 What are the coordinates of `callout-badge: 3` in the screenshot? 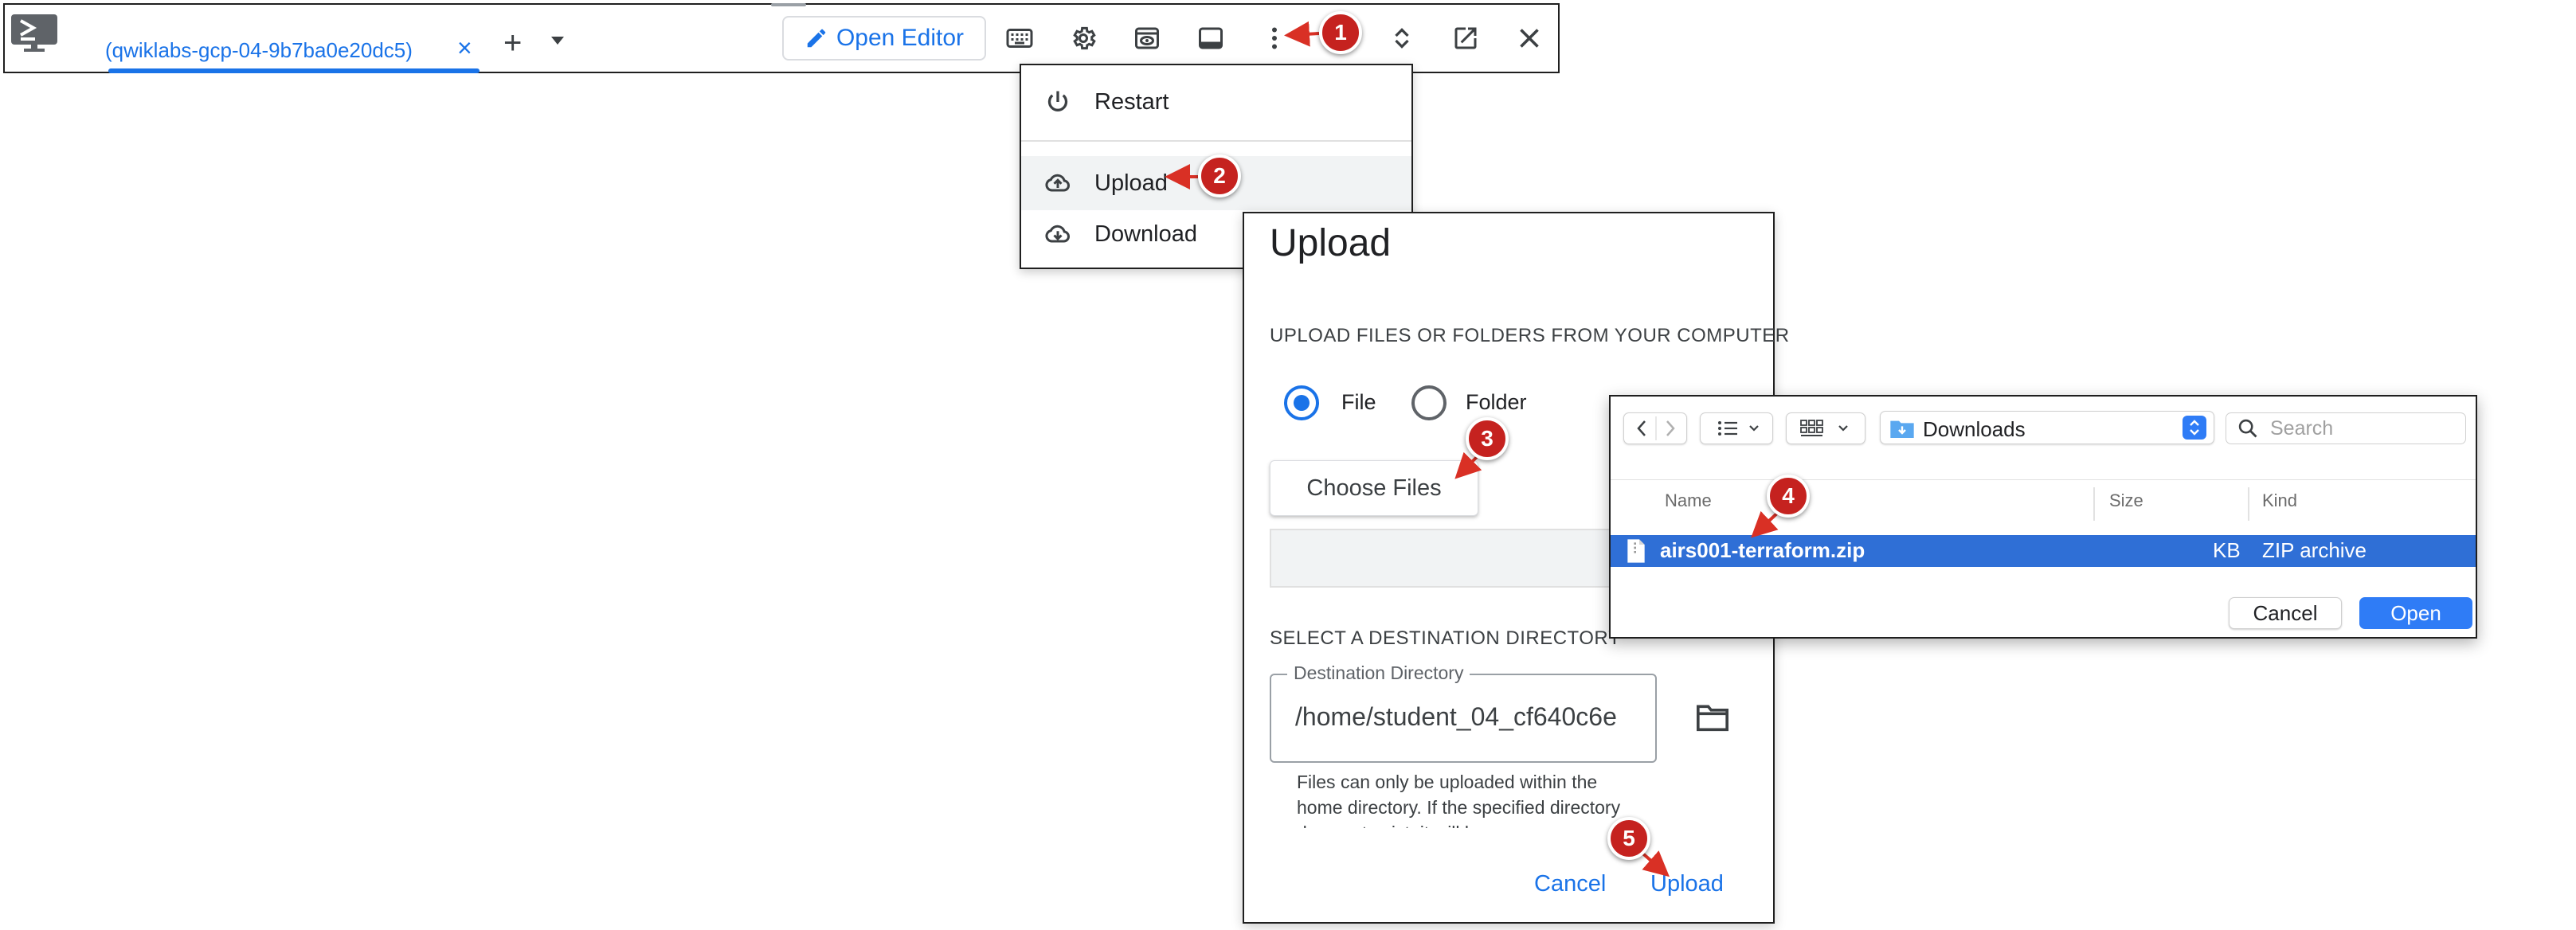 It's located at (1487, 439).